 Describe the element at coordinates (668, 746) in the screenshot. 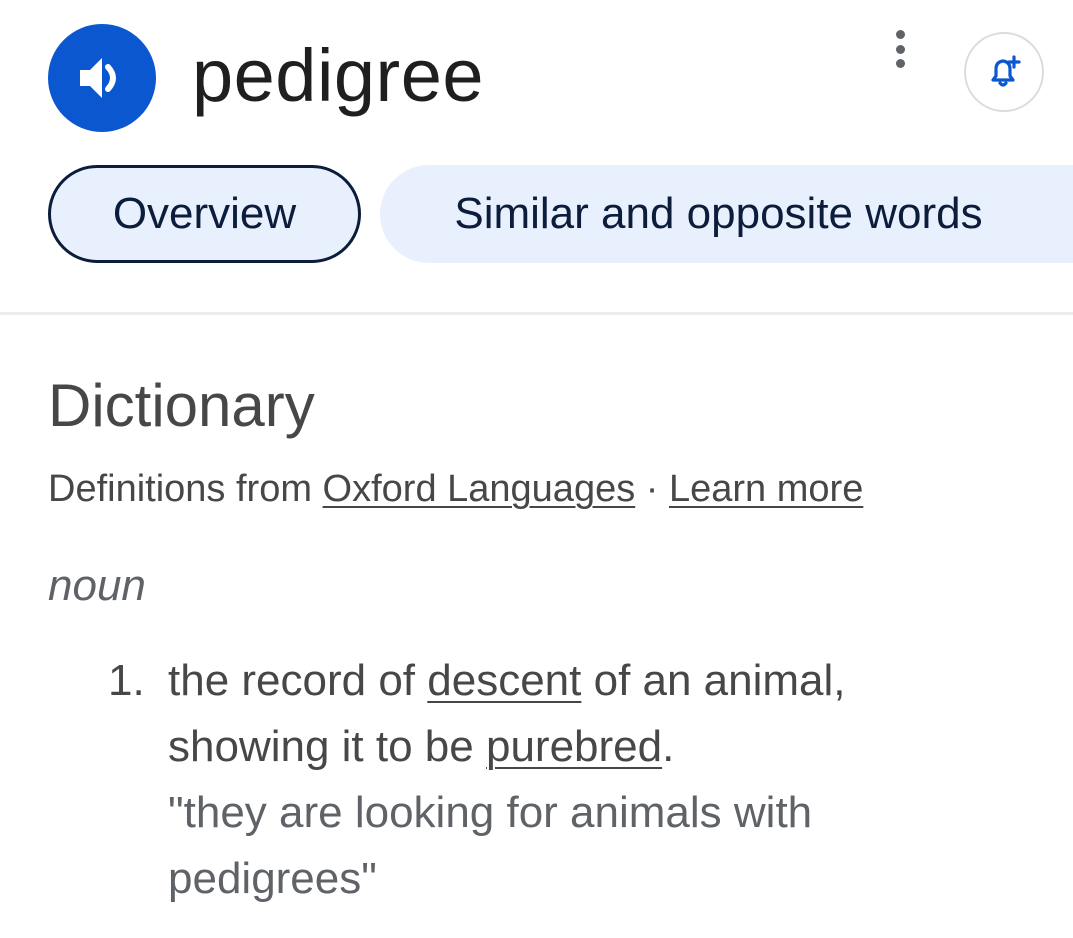

I see `definition-text: .` at that location.